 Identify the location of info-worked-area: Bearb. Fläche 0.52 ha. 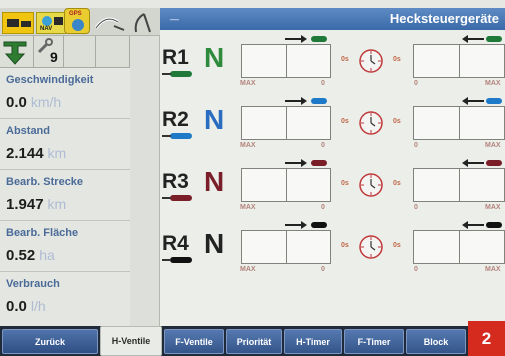
(65, 246).